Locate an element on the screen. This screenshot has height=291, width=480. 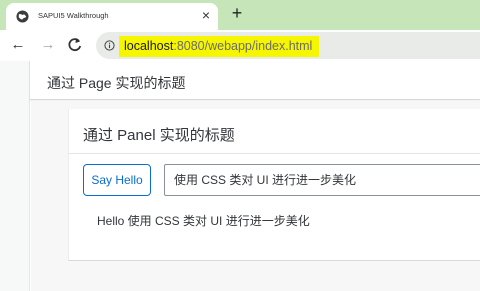
address-bar: localhost:8080/webapp/index.html is located at coordinates (288, 45).